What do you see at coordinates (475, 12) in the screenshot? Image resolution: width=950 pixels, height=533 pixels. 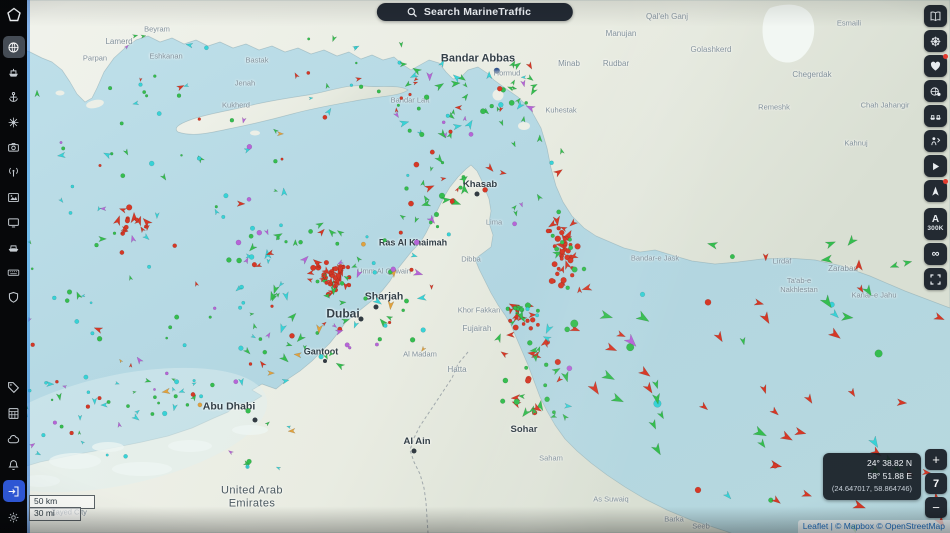 I see `search-bar: Search MarineTraffic` at bounding box center [475, 12].